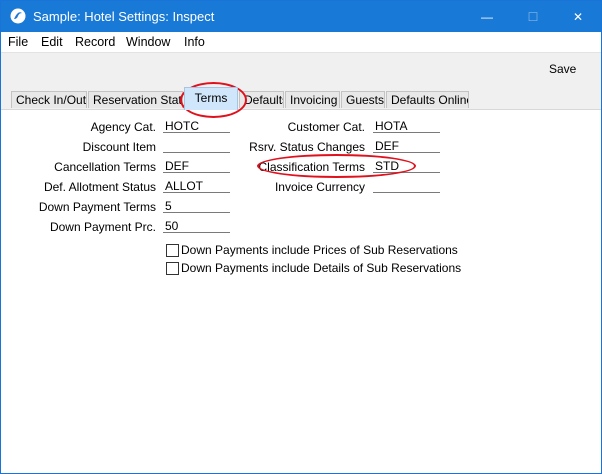  Describe the element at coordinates (52, 42) in the screenshot. I see `menu-edit: Edit` at that location.